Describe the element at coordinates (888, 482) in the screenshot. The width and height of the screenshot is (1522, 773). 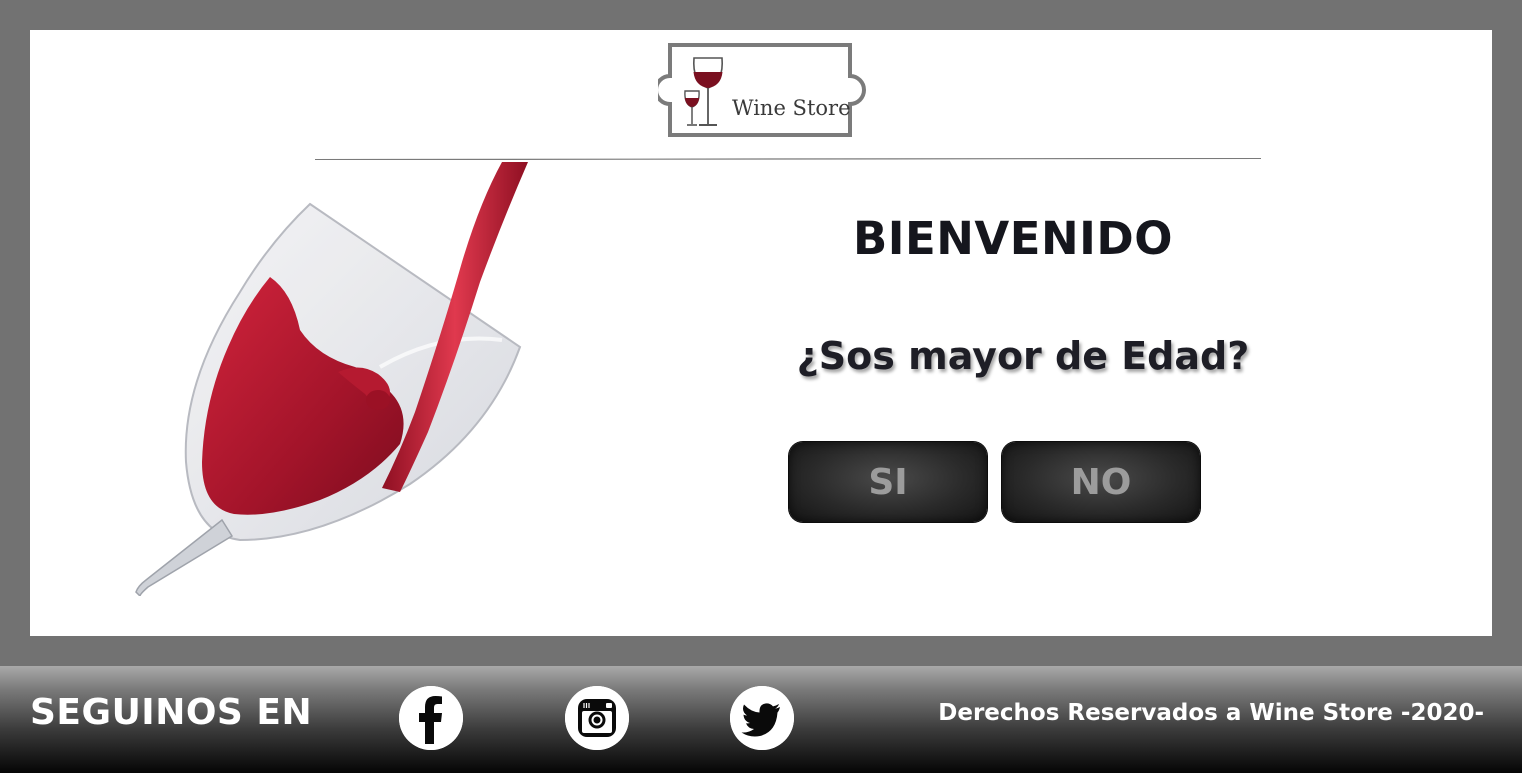
I see `yes-button: SI` at that location.